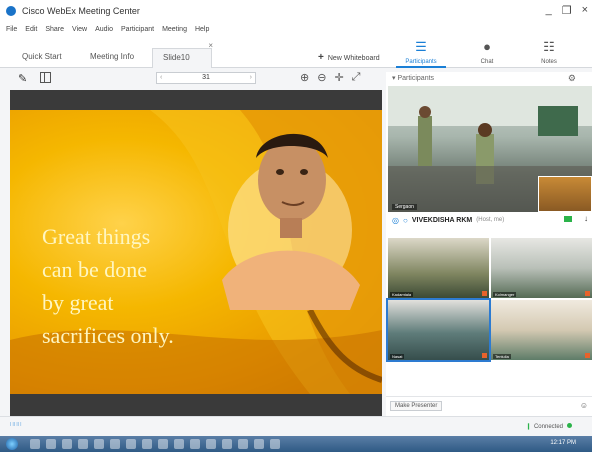 This screenshot has height=452, width=592. What do you see at coordinates (584, 405) in the screenshot?
I see `user-icon: ☺` at bounding box center [584, 405].